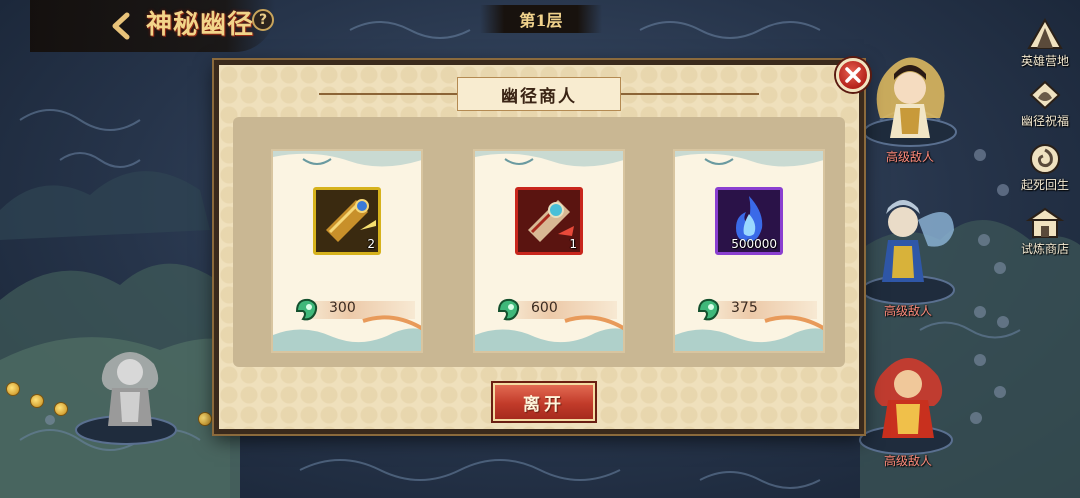 The image size is (1080, 498). I want to click on side-item-trial-shop: 试炼商店, so click(1045, 234).